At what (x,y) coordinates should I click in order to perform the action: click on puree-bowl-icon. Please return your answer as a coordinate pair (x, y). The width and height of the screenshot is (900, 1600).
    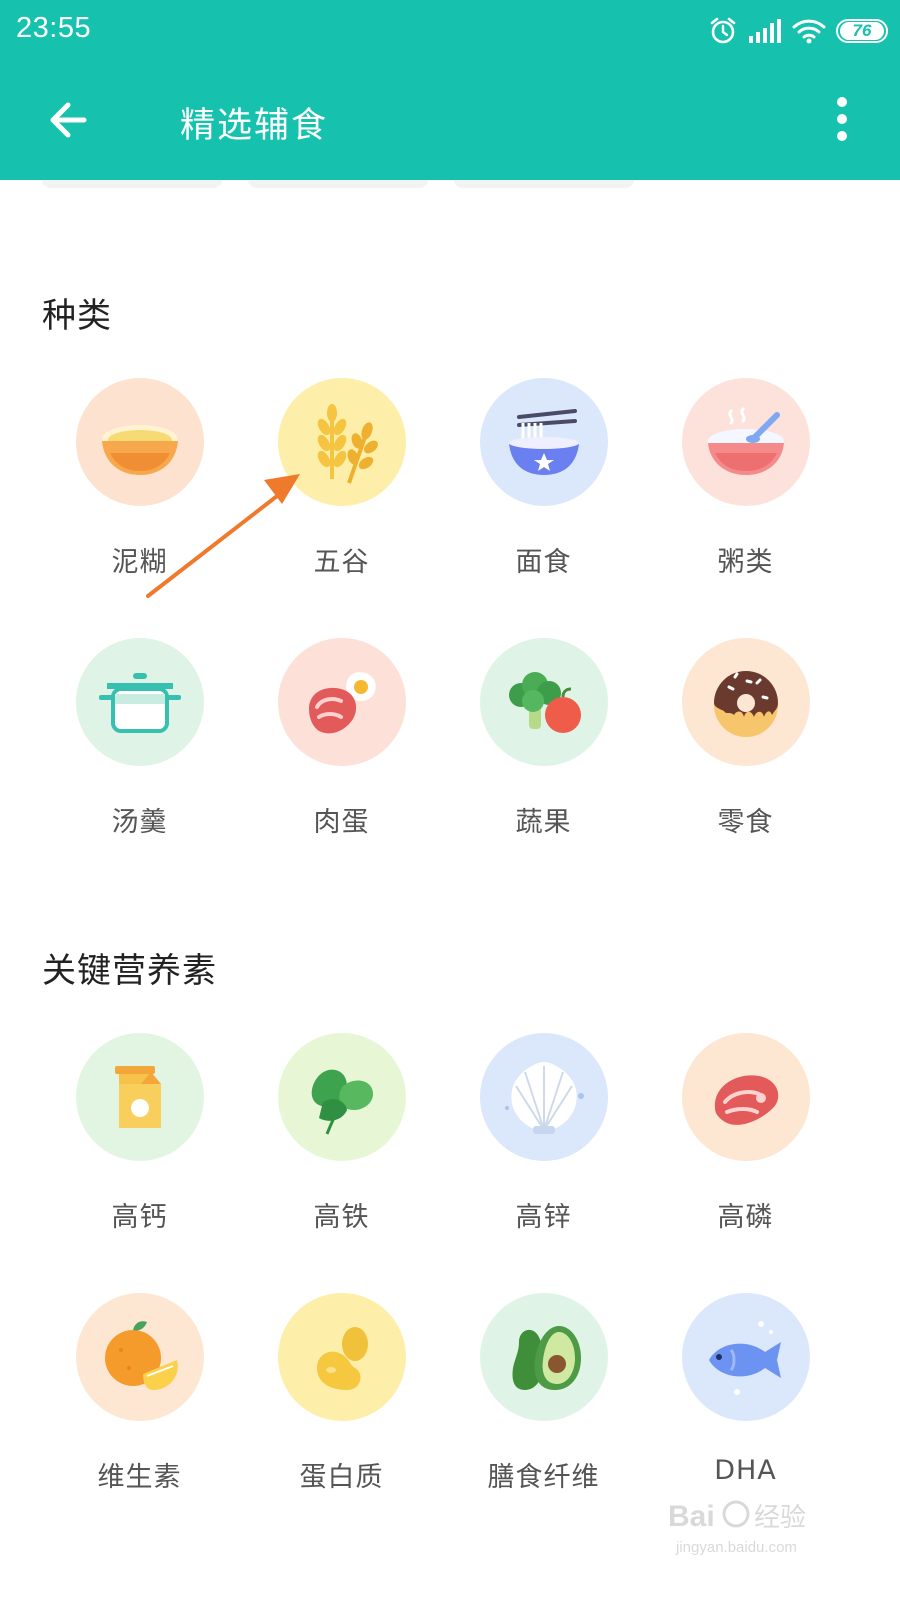
    Looking at the image, I should click on (140, 442).